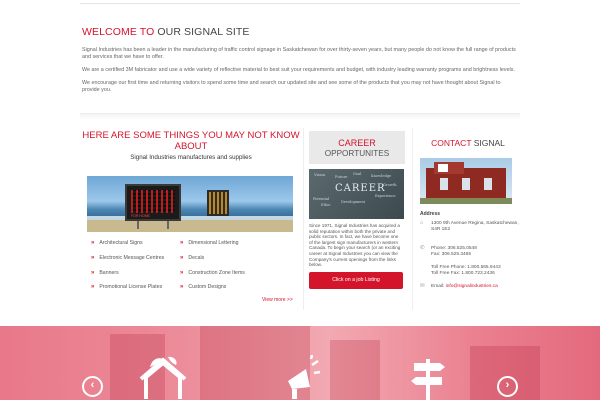 The width and height of the screenshot is (600, 400). I want to click on list-item: » Construction Zone Items, so click(212, 273).